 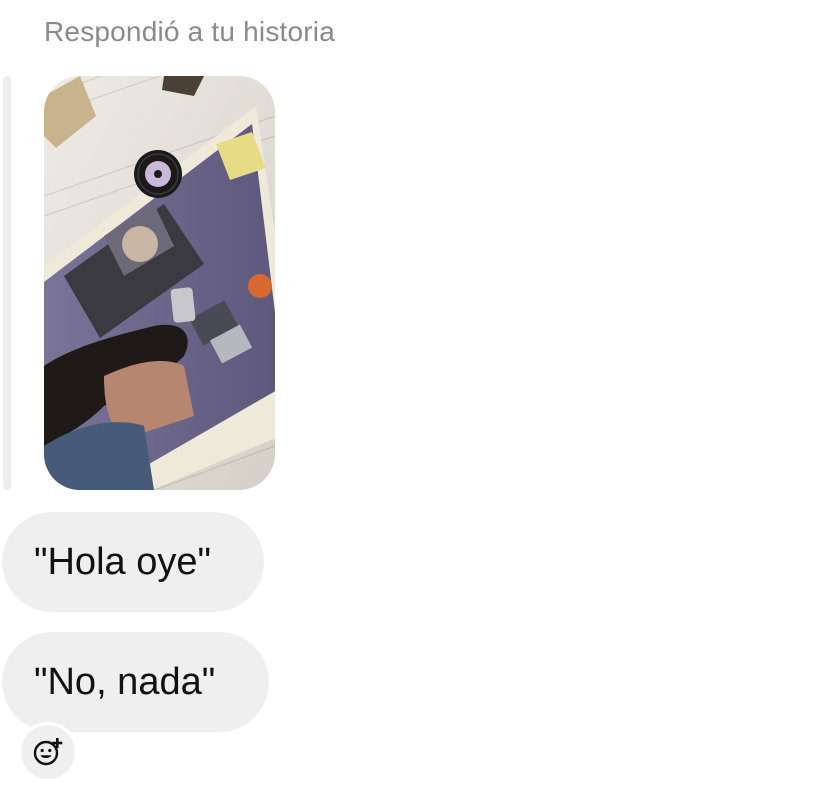 What do you see at coordinates (125, 681) in the screenshot?
I see `message-text: "No, nada"` at bounding box center [125, 681].